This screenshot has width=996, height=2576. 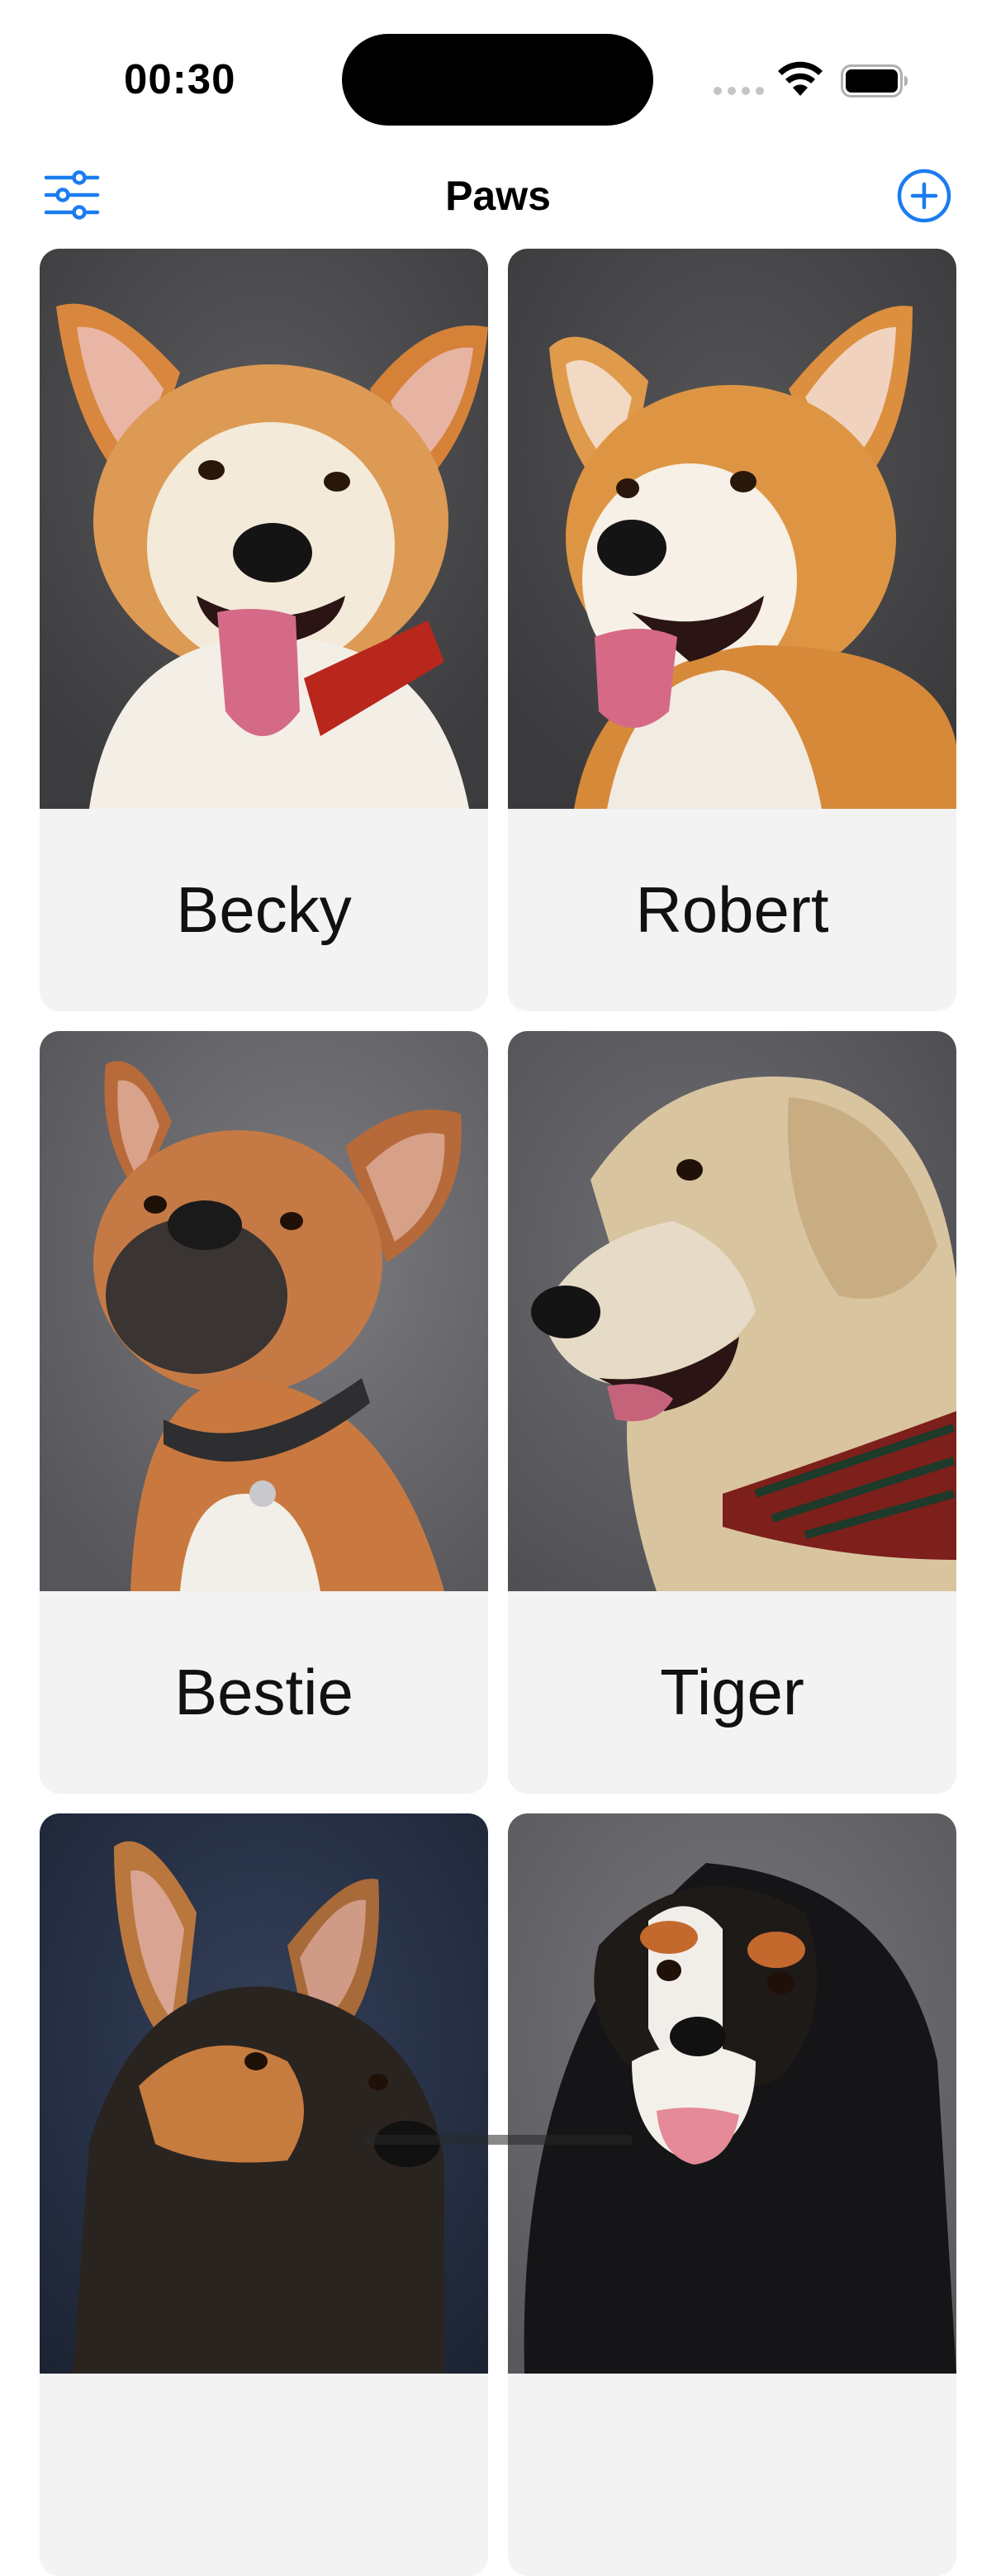 I want to click on french-bulldog-photo, so click(x=264, y=1311).